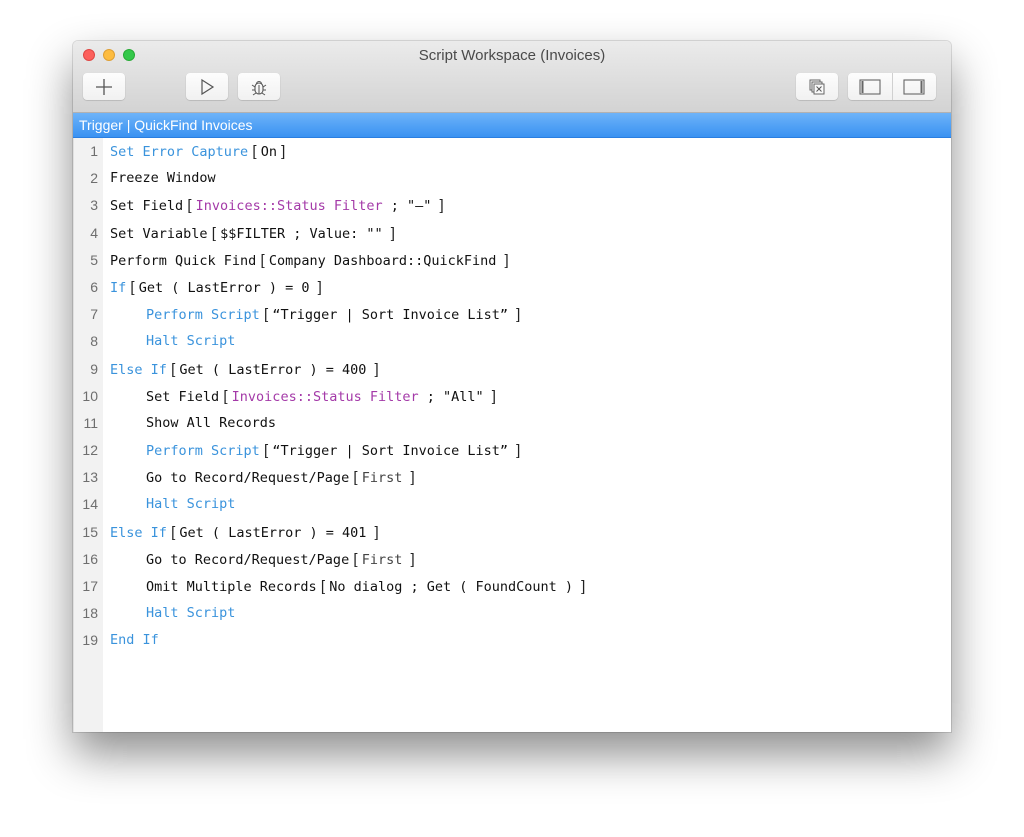 The image size is (1024, 837). What do you see at coordinates (512, 504) in the screenshot?
I see `script-step: 14 Halt Script` at bounding box center [512, 504].